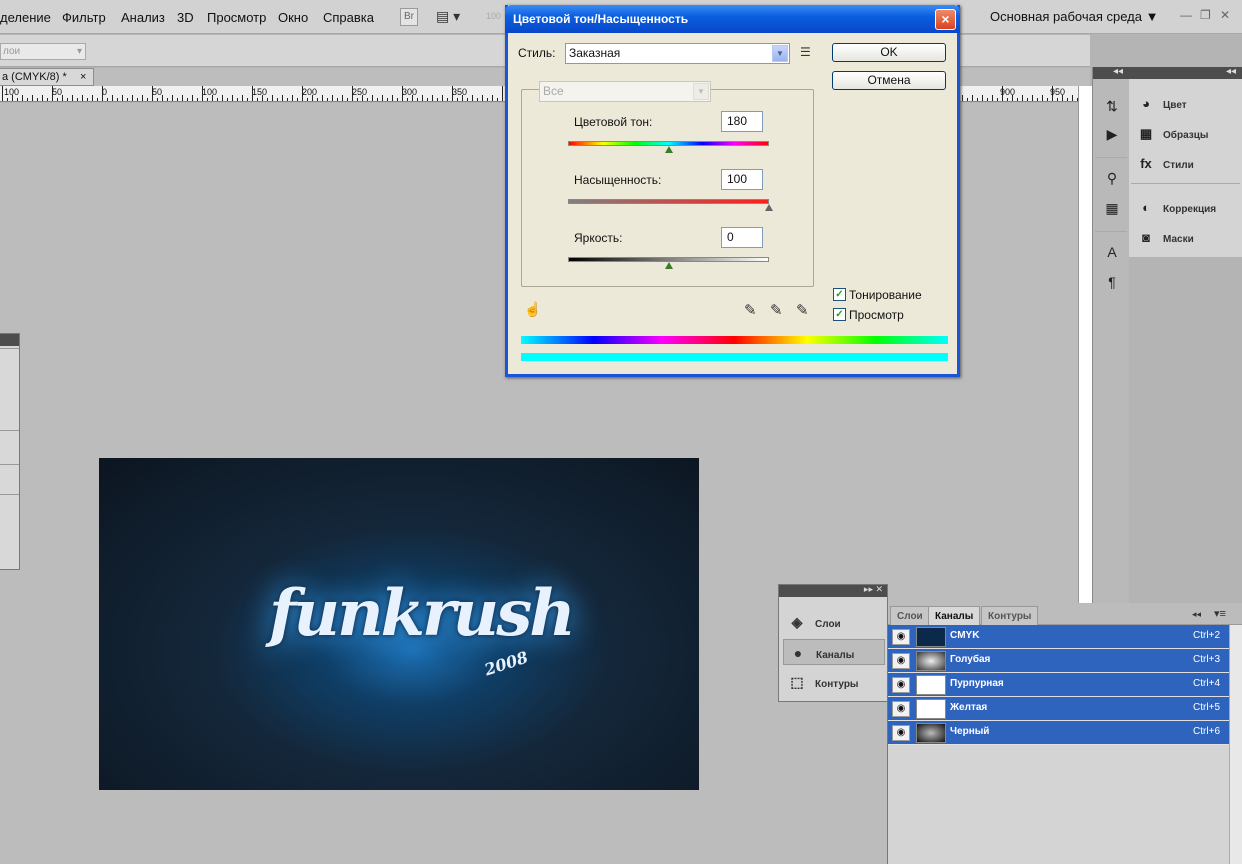 The width and height of the screenshot is (1242, 864). Describe the element at coordinates (742, 237) in the screenshot. I see `lightness-input: 0` at that location.